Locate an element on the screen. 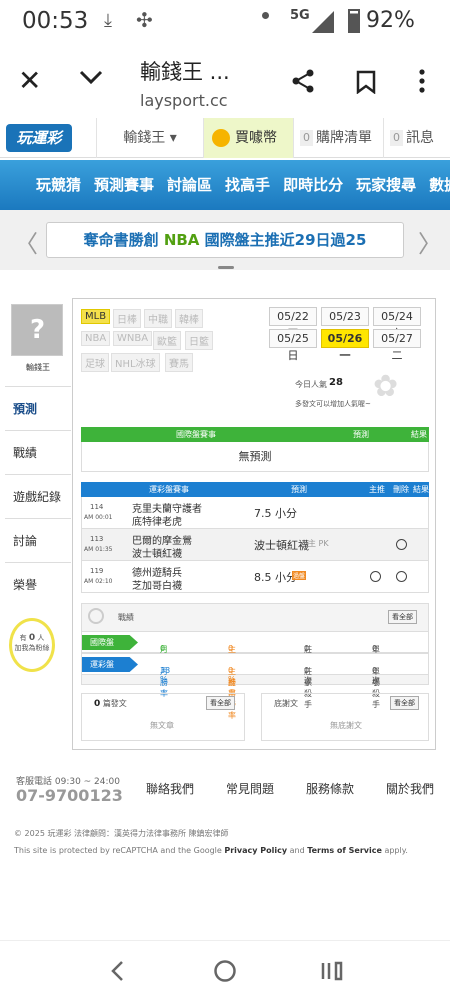 The image size is (450, 1000). posts-empty: 無文章 is located at coordinates (162, 725).